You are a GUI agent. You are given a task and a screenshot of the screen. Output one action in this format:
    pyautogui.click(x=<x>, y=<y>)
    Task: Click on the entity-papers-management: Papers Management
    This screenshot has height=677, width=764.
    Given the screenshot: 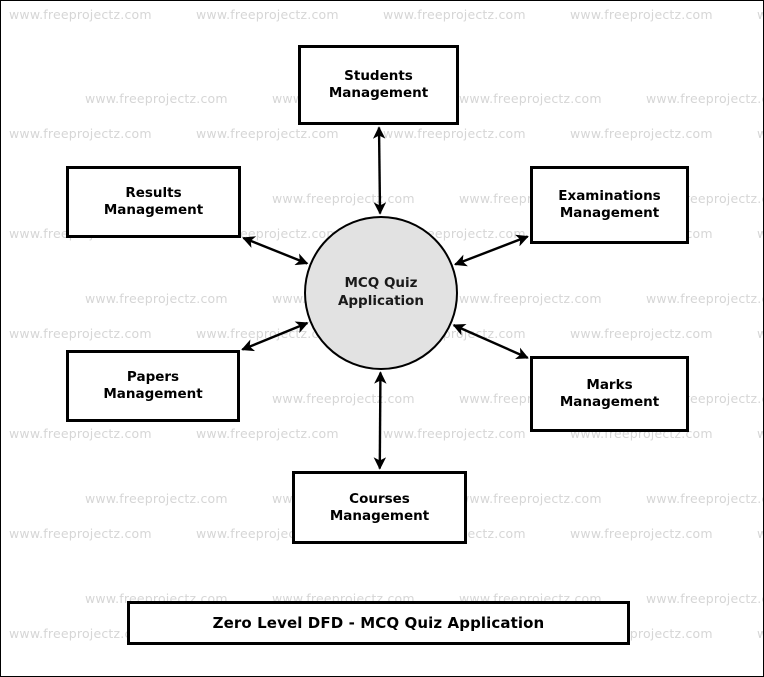 What is the action you would take?
    pyautogui.click(x=153, y=386)
    